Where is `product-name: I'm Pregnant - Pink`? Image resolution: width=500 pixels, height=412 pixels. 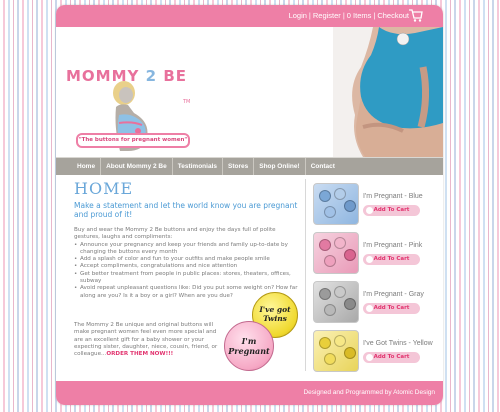 product-name: I'm Pregnant - Pink is located at coordinates (392, 245).